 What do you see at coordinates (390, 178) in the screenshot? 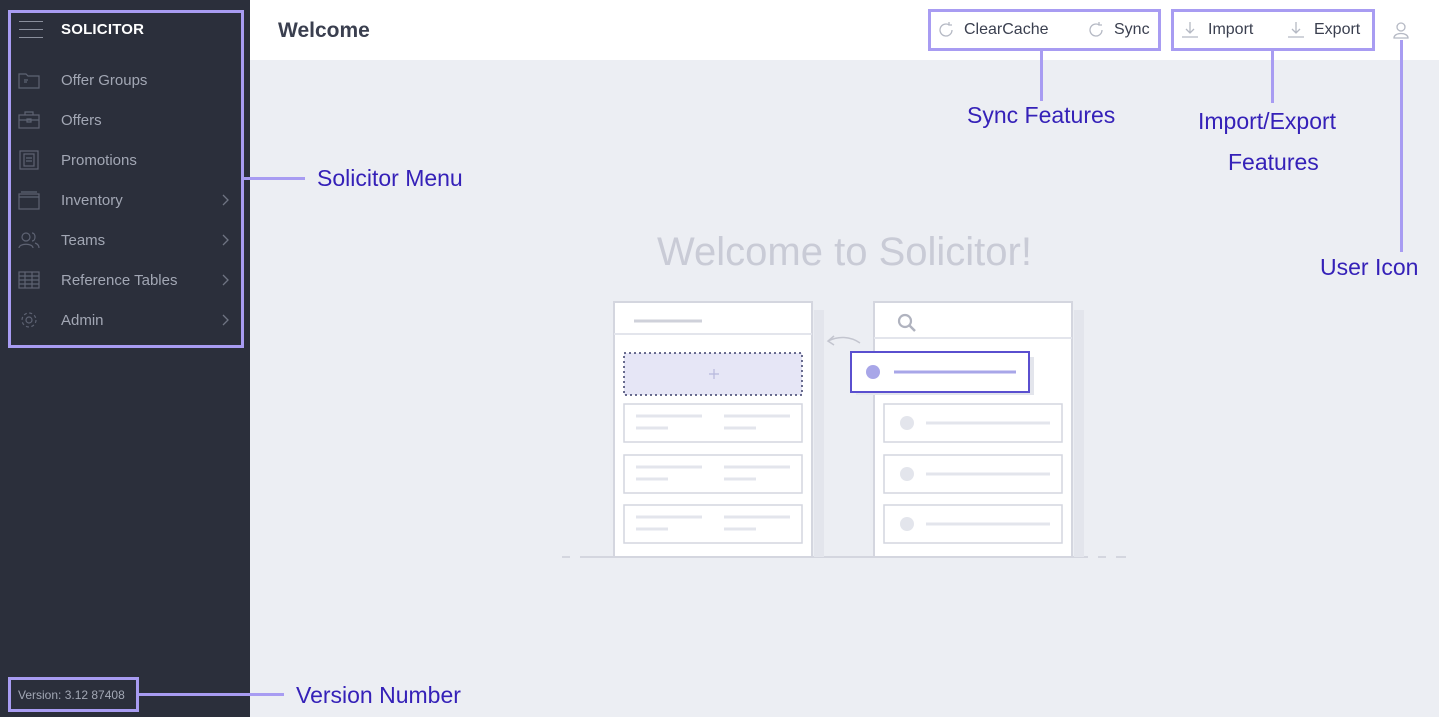
I see `annotation-solicitor-menu: Solicitor Menu` at bounding box center [390, 178].